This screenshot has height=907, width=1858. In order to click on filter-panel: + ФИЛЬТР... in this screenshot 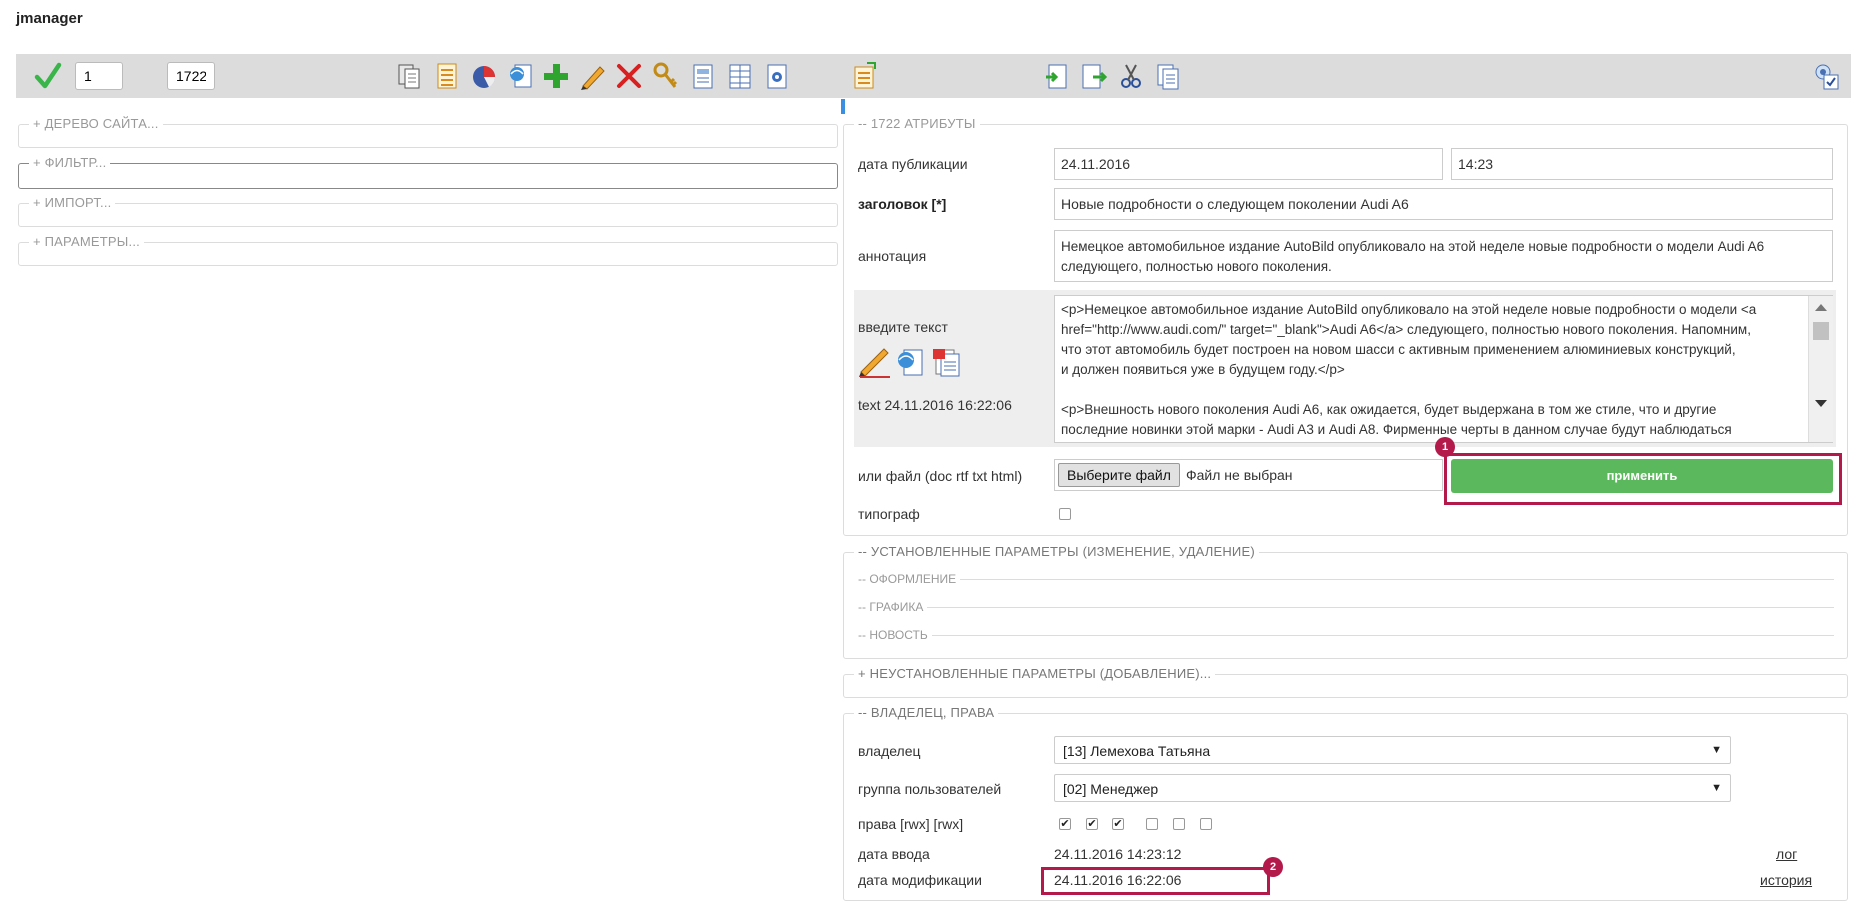, I will do `click(428, 172)`.